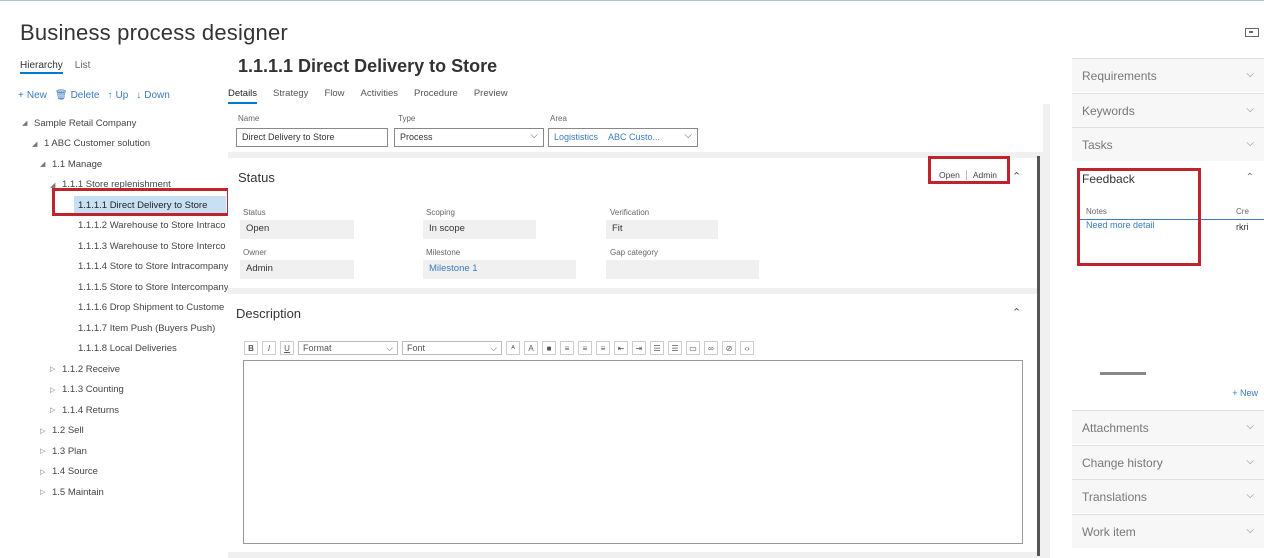 The image size is (1264, 558). I want to click on created-column-header: Cre, so click(1242, 211).